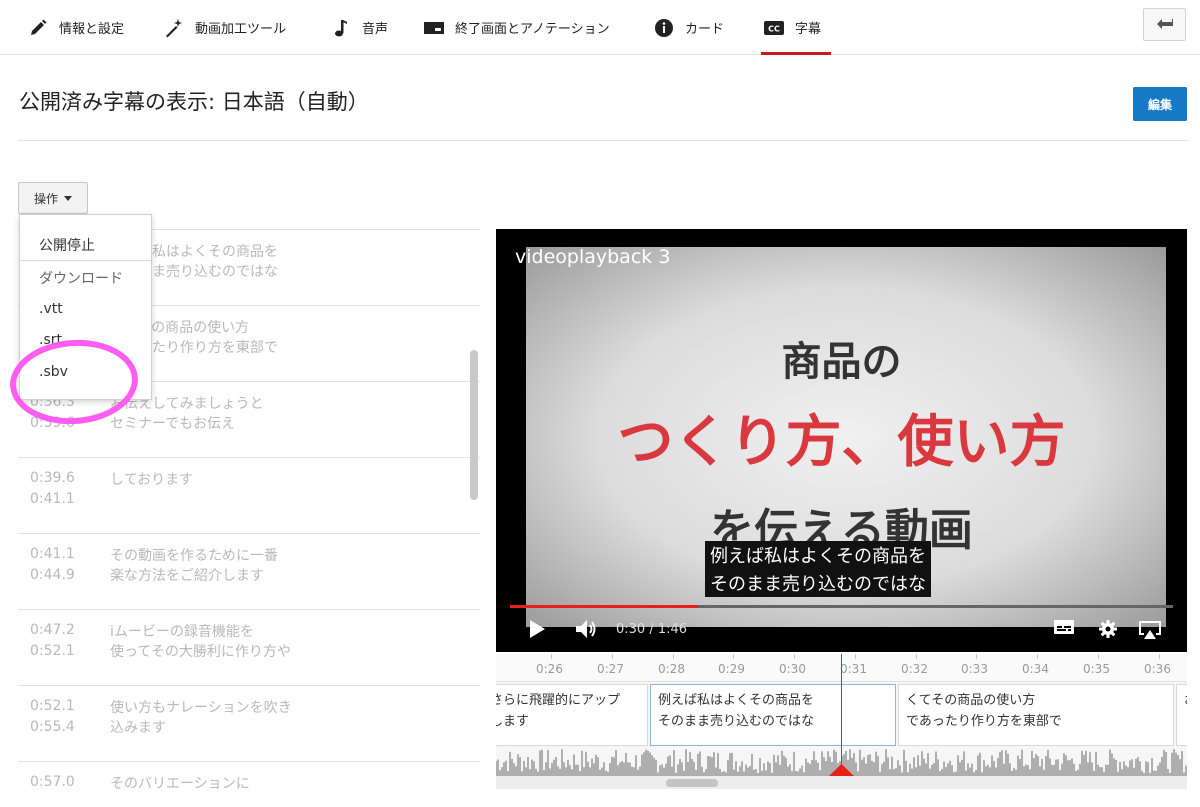  I want to click on caption-row: 0:52.1 0:55.4 使い方もナレーションを吹き 込みます, so click(249, 724).